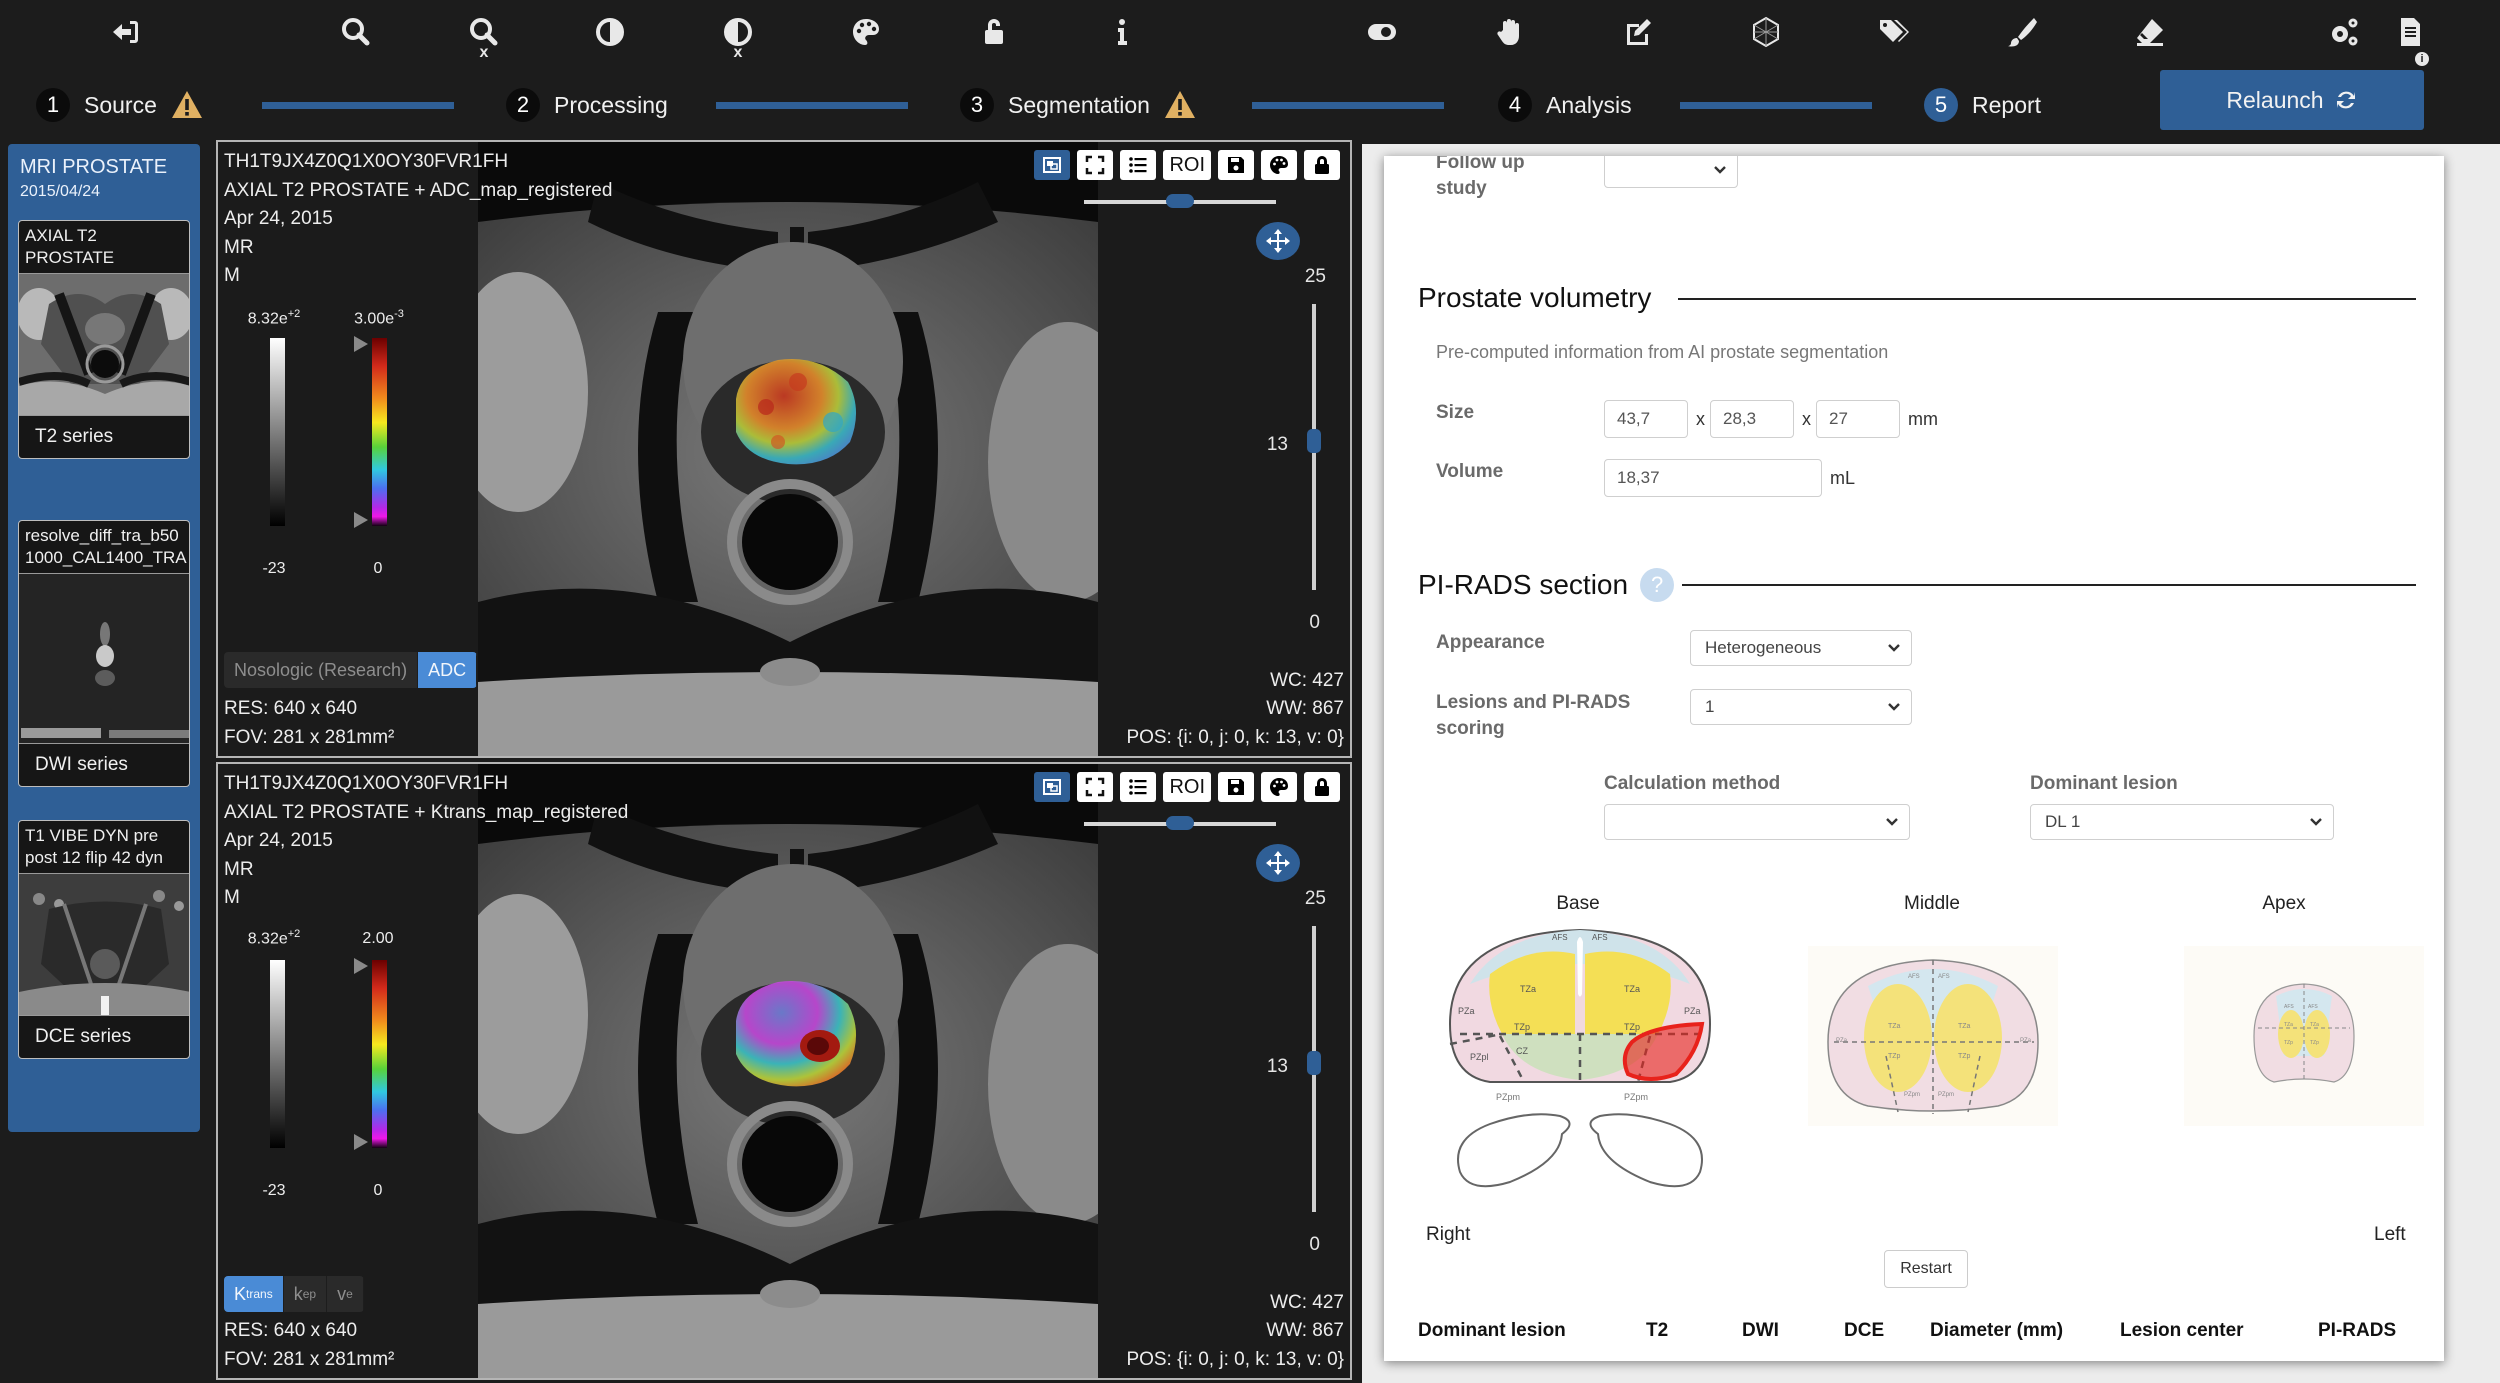  Describe the element at coordinates (1638, 32) in the screenshot. I see `edit-icon` at that location.